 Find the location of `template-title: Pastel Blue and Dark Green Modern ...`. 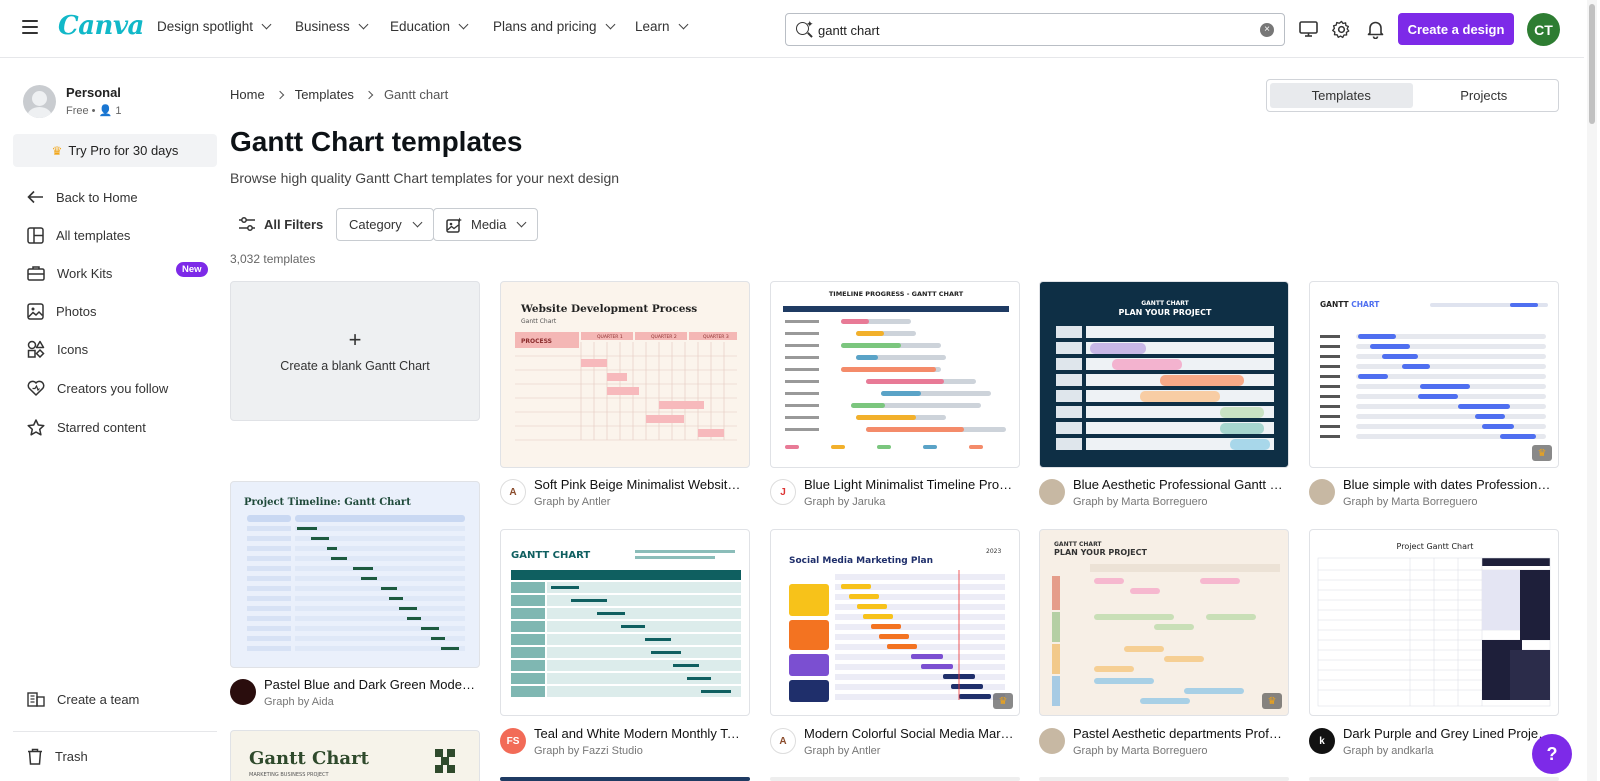

template-title: Pastel Blue and Dark Green Modern ... is located at coordinates (370, 684).